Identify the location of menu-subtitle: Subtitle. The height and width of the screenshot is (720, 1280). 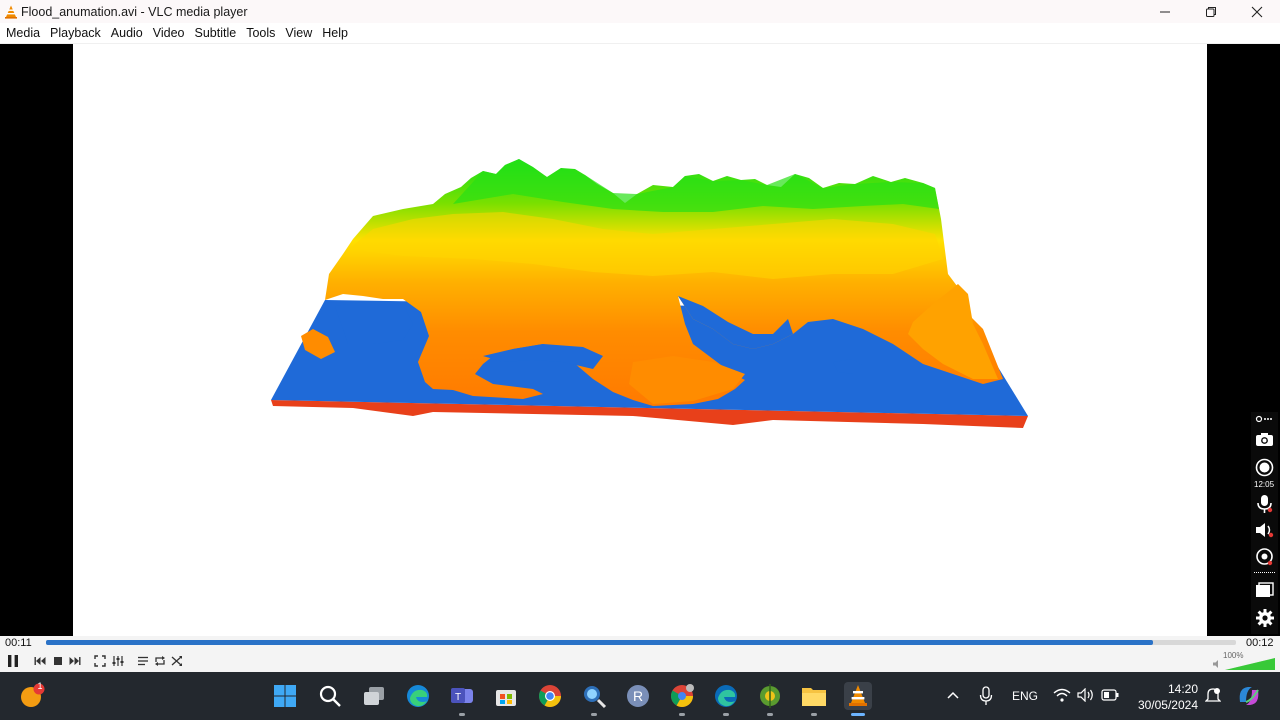
(216, 33).